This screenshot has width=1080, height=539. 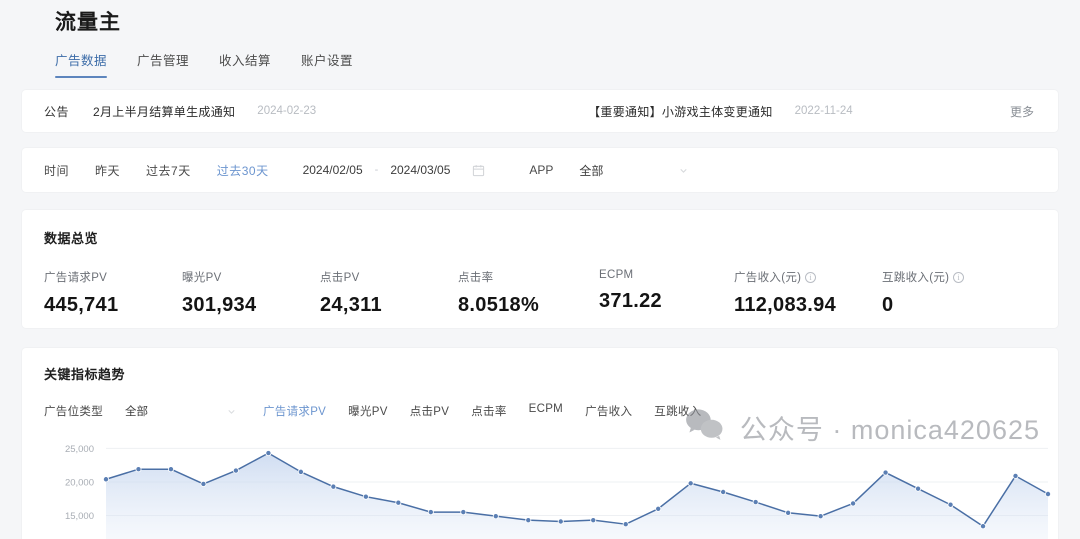 I want to click on trend-title: 关键指标趋势, so click(x=85, y=374).